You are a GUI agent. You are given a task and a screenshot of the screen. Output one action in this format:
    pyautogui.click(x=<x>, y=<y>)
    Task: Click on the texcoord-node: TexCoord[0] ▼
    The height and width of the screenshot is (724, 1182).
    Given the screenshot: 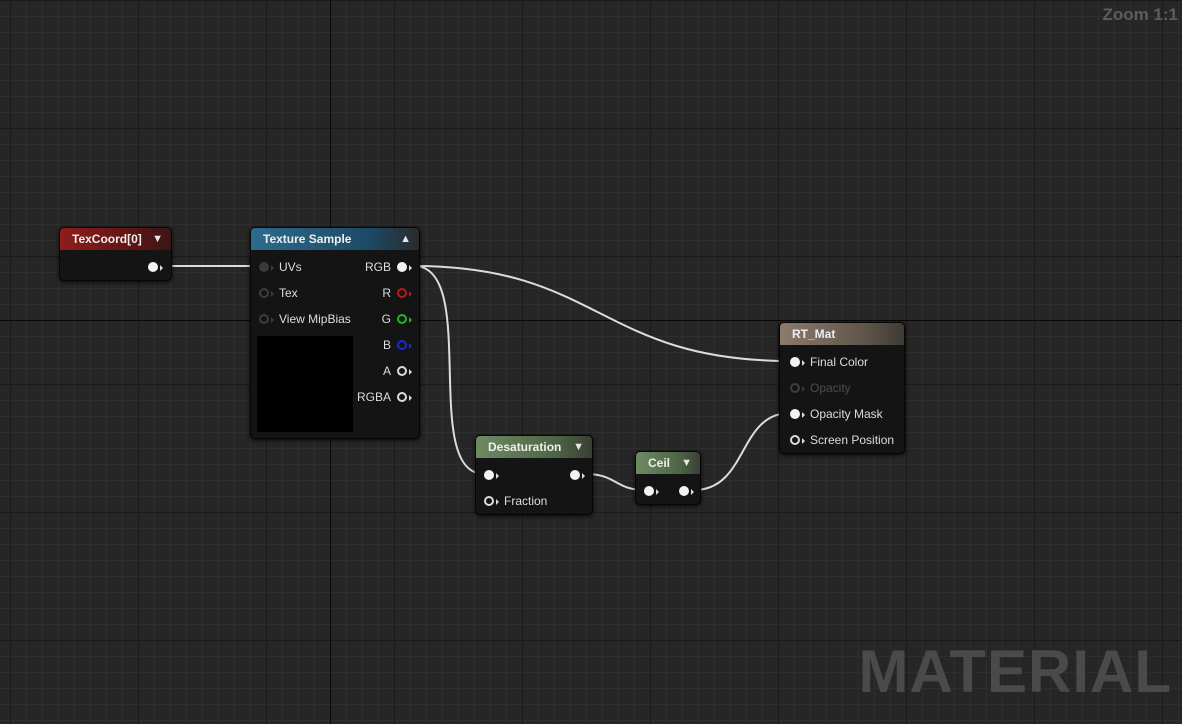 What is the action you would take?
    pyautogui.click(x=115, y=254)
    